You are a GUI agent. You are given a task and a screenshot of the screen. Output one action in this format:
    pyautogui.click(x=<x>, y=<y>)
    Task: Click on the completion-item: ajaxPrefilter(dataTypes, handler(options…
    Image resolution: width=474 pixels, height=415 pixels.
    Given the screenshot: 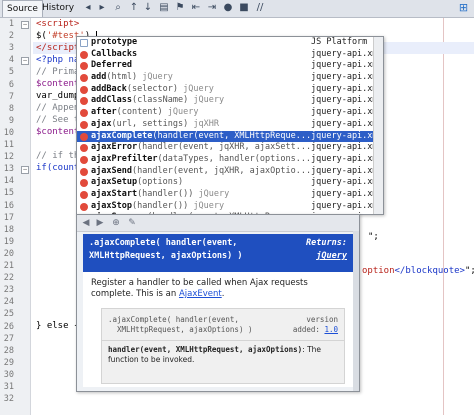 What is the action you would take?
    pyautogui.click(x=230, y=160)
    